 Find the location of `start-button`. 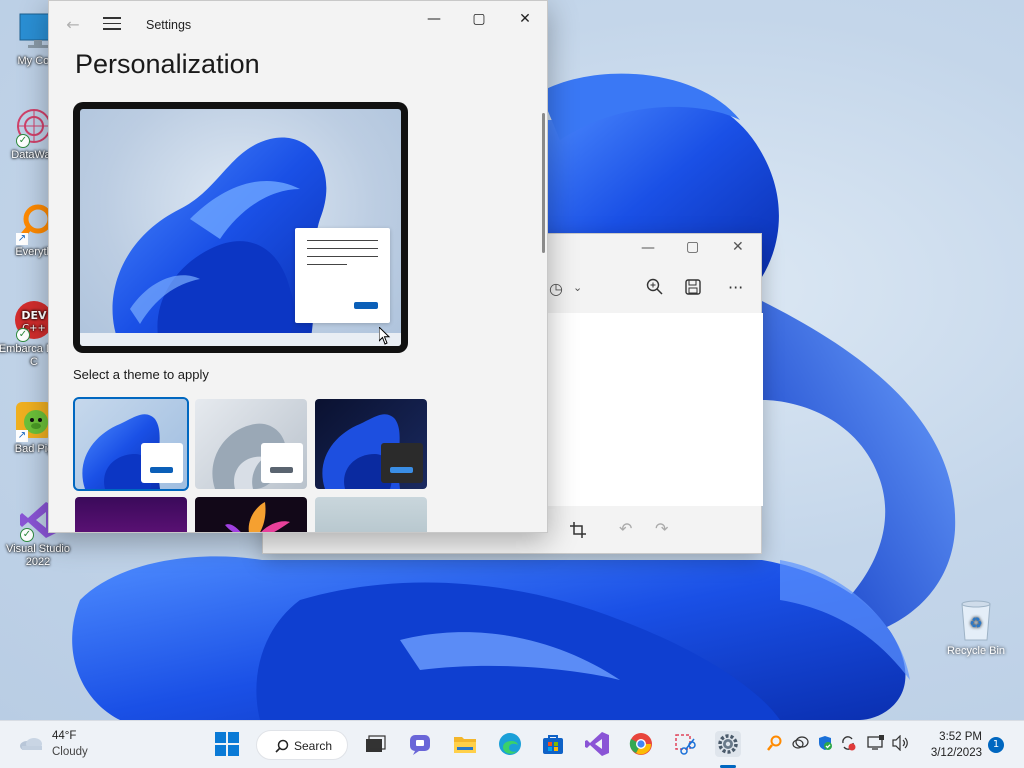

start-button is located at coordinates (227, 744).